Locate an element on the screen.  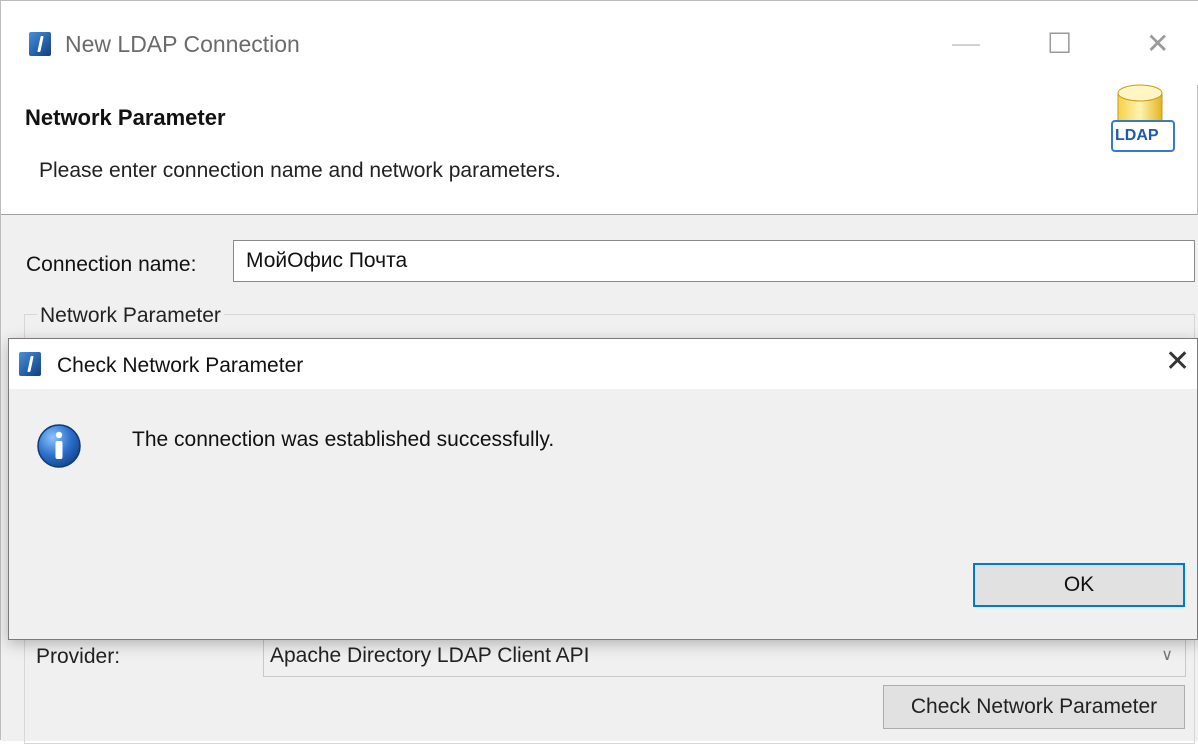
maximize-button: ☐ is located at coordinates (1059, 44).